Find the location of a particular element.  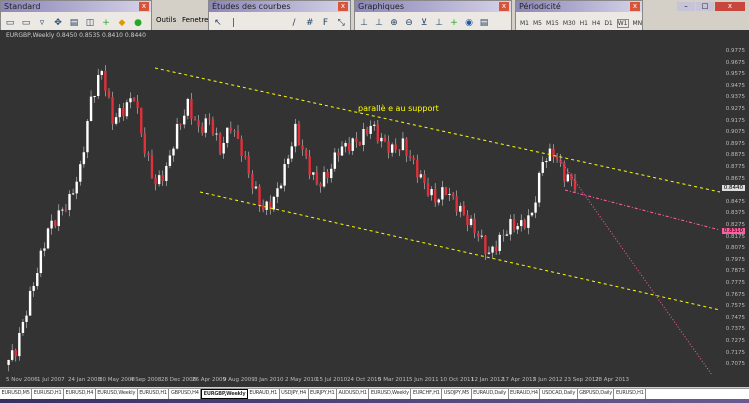

chart-tab: EURAUD,H1 is located at coordinates (264, 394).